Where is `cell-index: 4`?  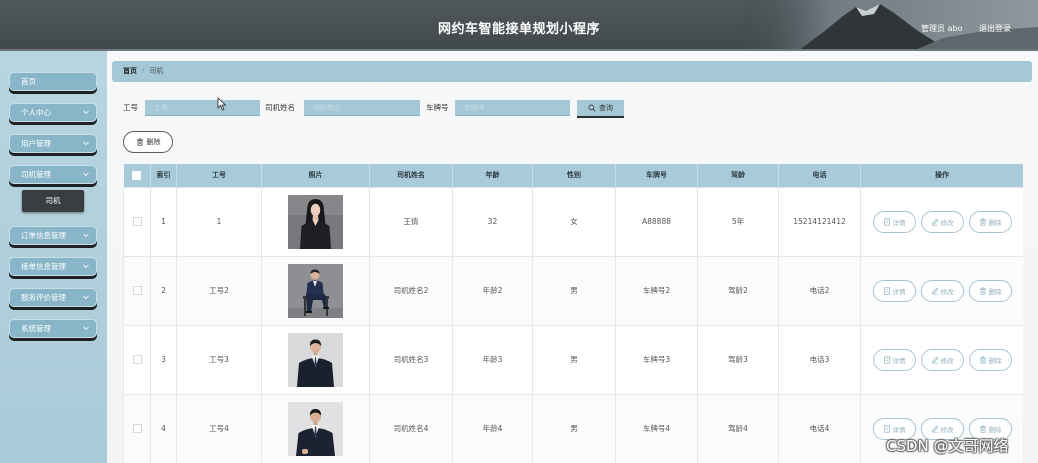 cell-index: 4 is located at coordinates (163, 428).